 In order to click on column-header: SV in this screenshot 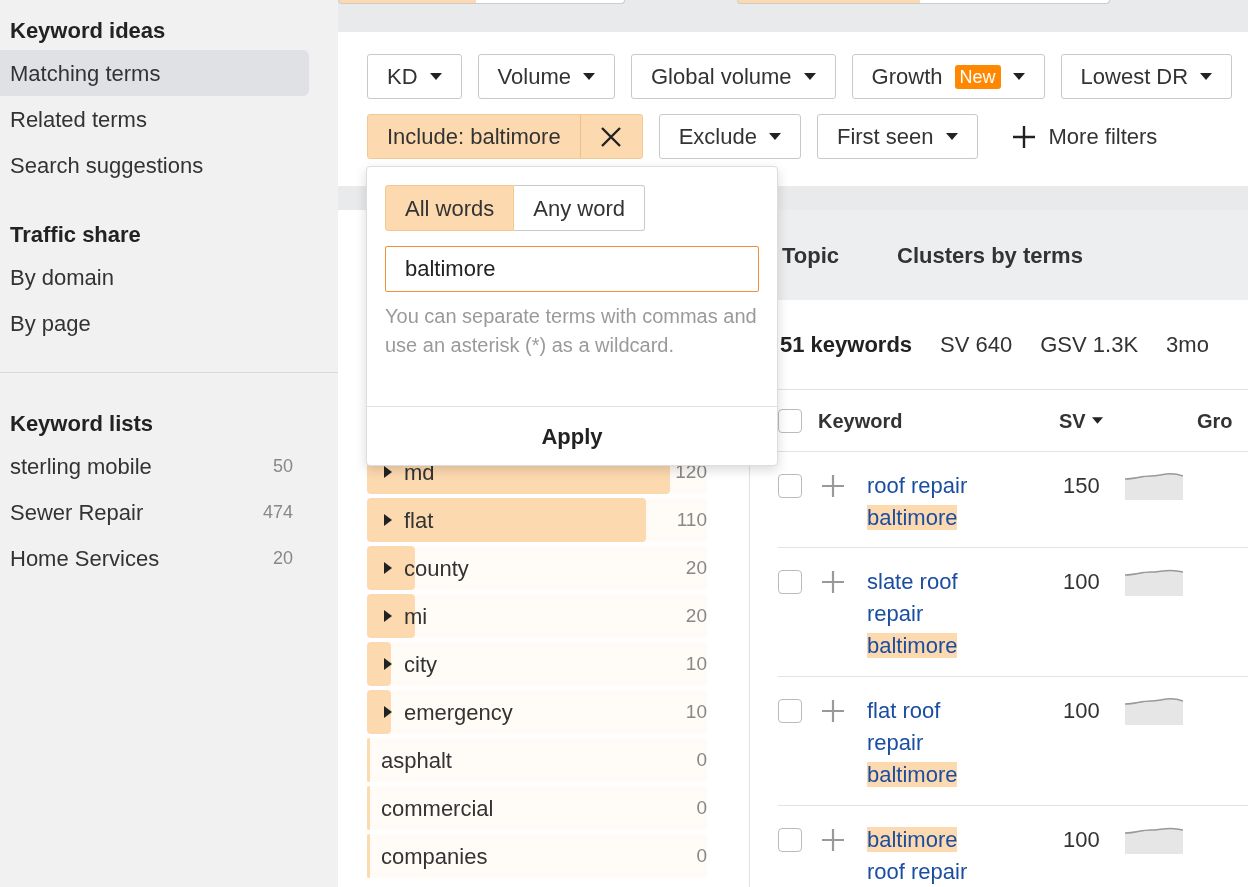, I will do `click(1128, 420)`.